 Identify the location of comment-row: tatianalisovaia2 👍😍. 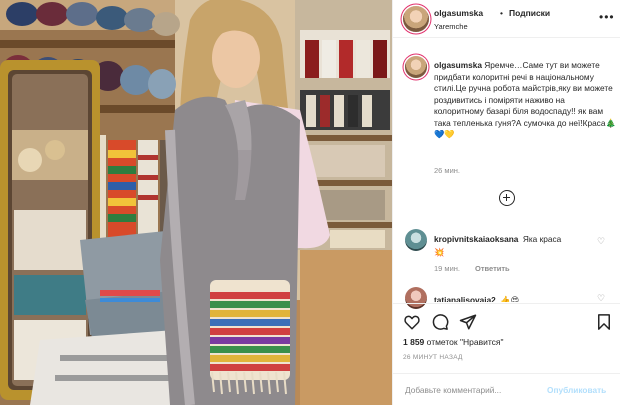
(514, 296).